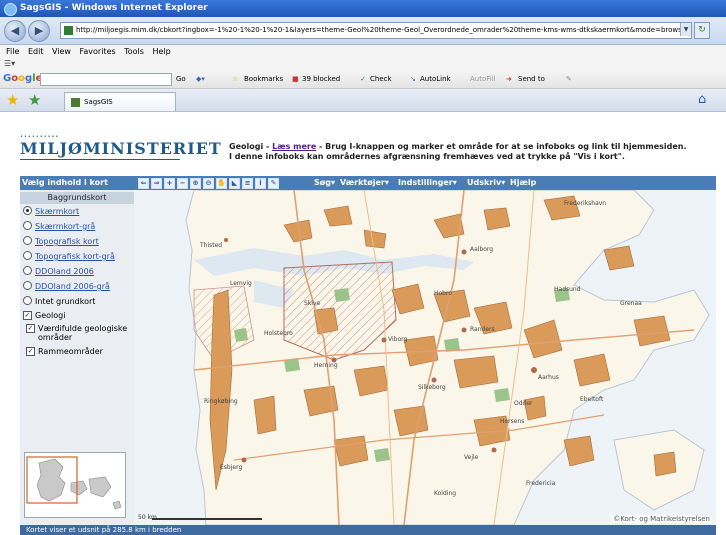 This screenshot has height=535, width=726. What do you see at coordinates (77, 198) in the screenshot?
I see `background-map-heading: Baggrundskort` at bounding box center [77, 198].